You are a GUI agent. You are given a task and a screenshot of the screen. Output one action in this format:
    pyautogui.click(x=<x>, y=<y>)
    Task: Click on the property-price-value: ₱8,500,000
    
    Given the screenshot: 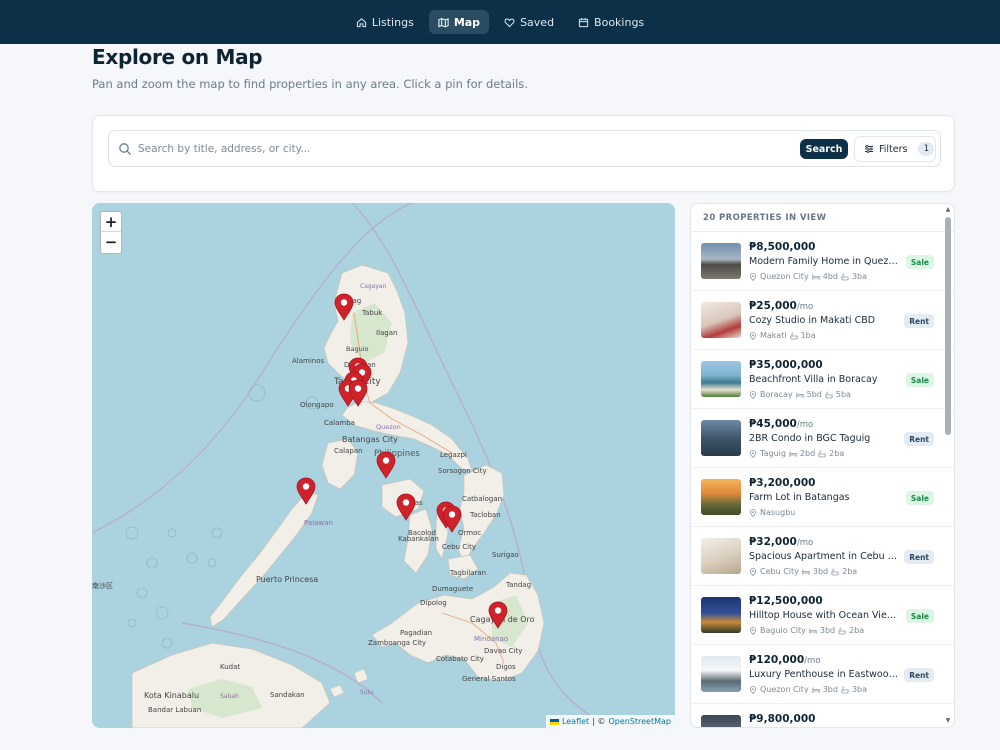 What is the action you would take?
    pyautogui.click(x=782, y=247)
    